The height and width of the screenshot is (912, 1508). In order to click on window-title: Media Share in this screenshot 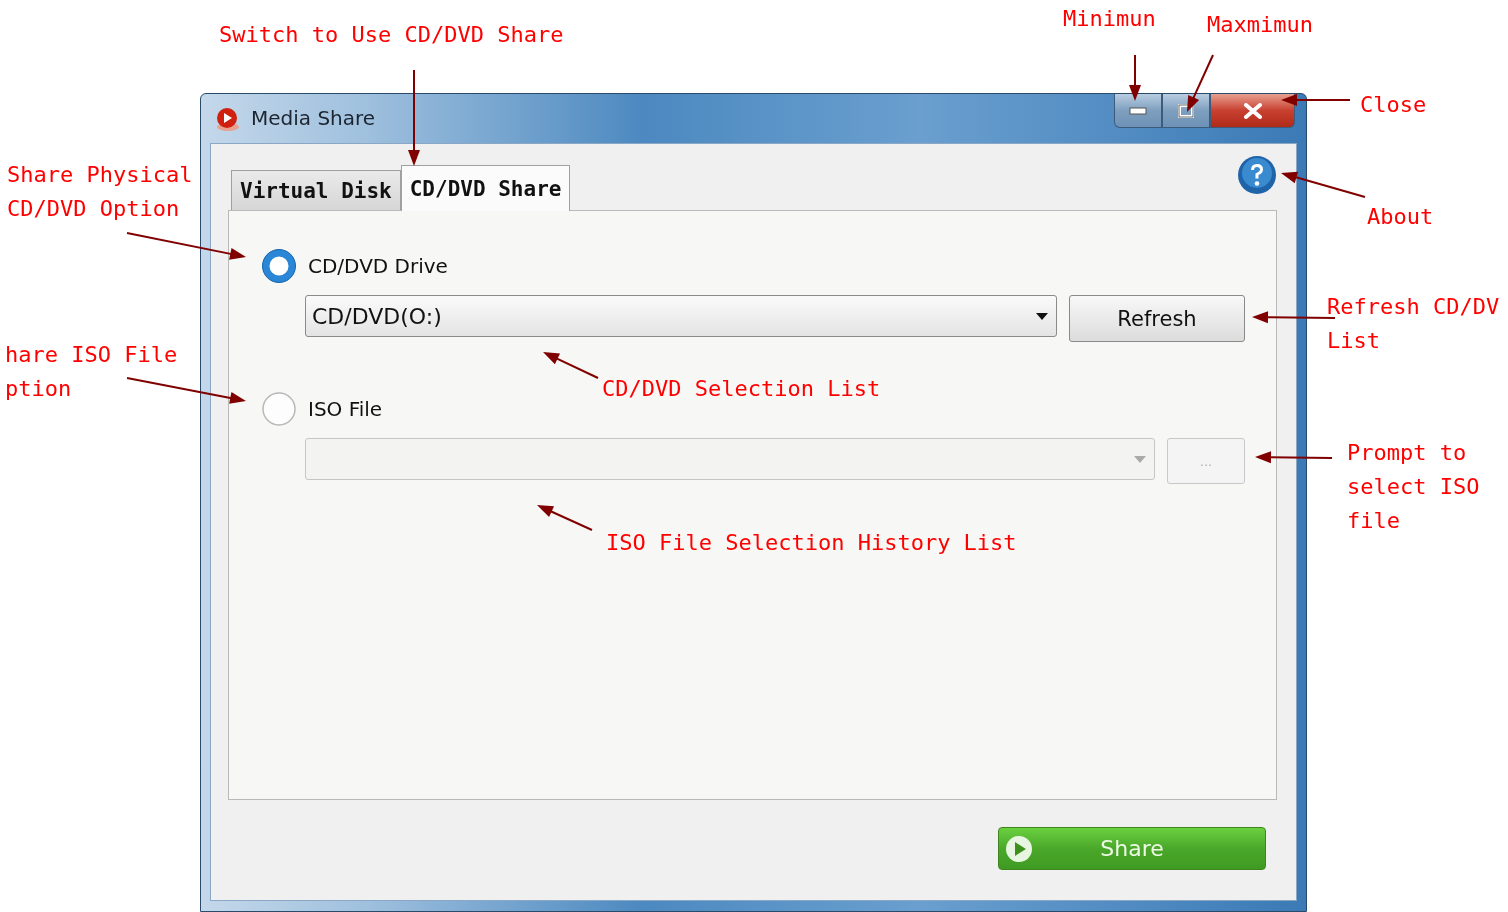, I will do `click(313, 118)`.